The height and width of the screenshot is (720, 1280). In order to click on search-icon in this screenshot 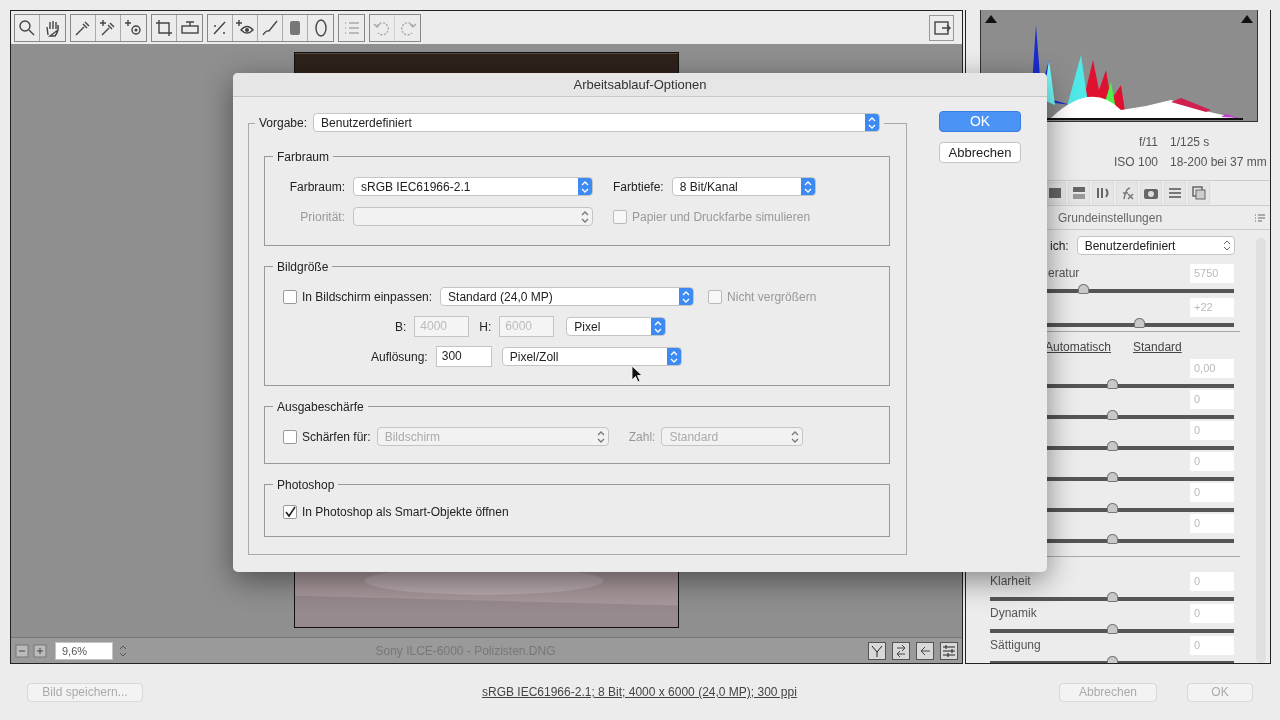, I will do `click(27, 27)`.